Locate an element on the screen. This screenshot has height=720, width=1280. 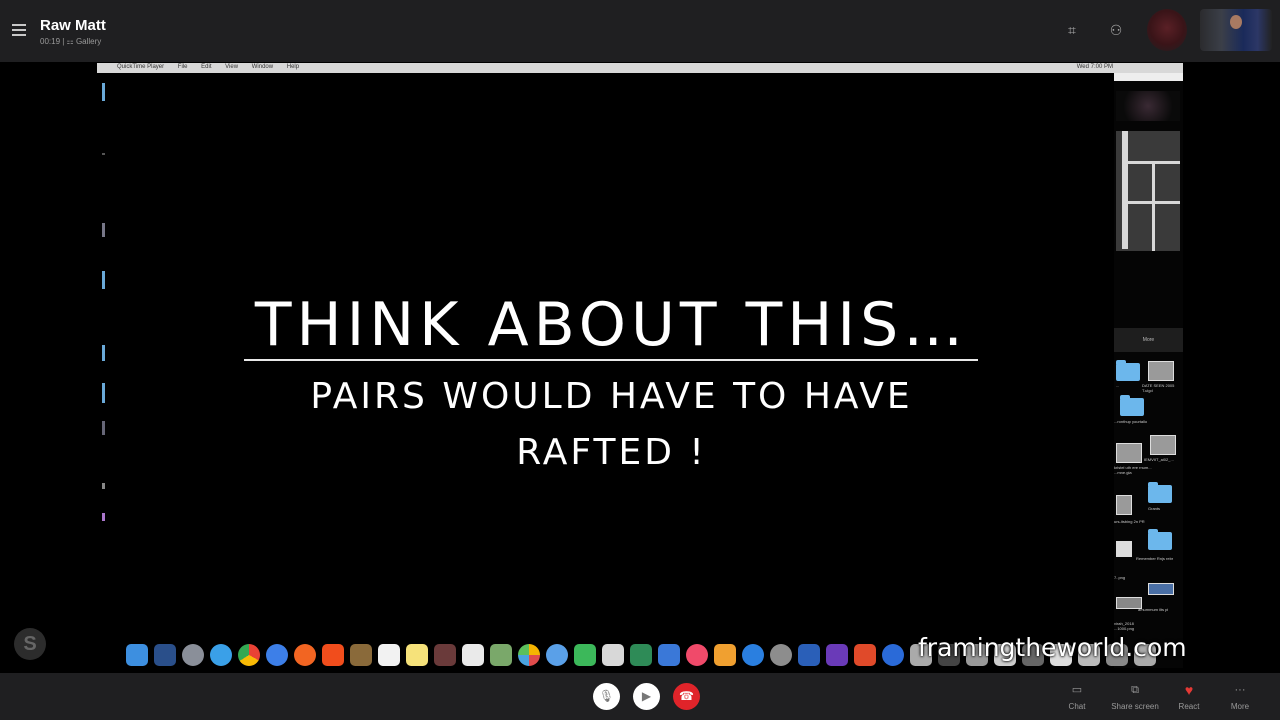
file-label: Remember Rnjs rebr is located at coordinates (1155, 558).